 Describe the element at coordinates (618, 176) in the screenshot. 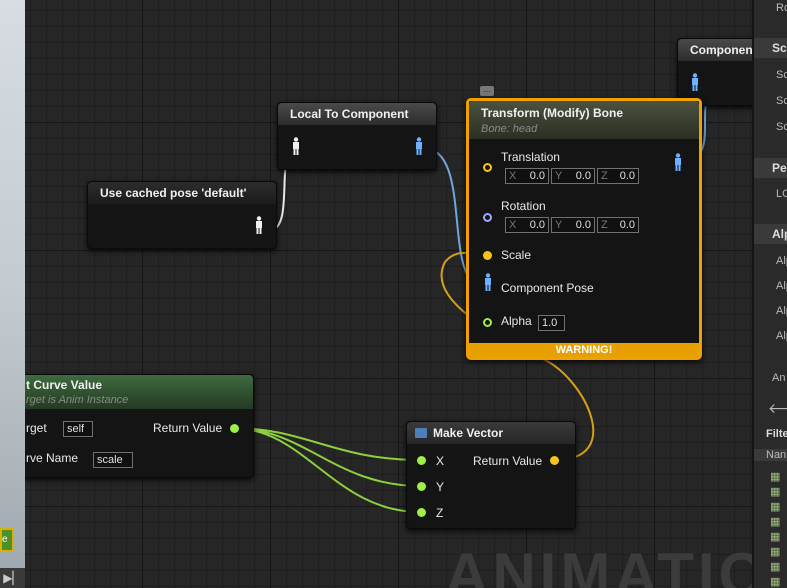

I see `translation-z-field: Z 0.0` at that location.